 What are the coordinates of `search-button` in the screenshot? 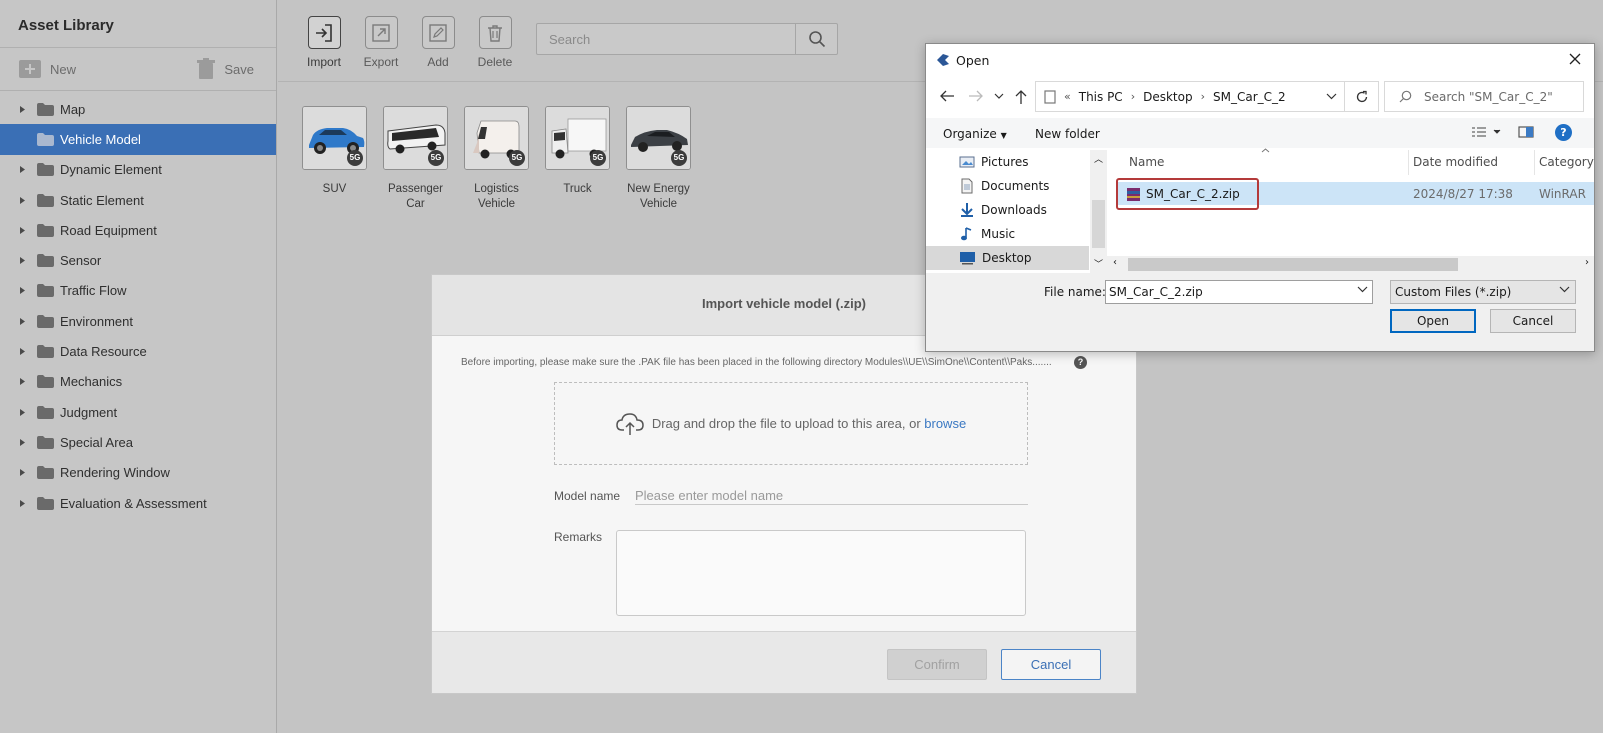 It's located at (816, 39).